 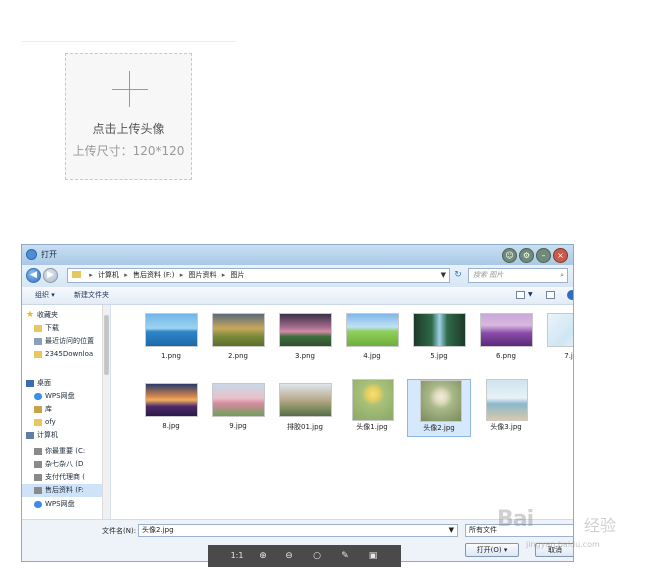 What do you see at coordinates (66, 315) in the screenshot?
I see `sidebar-item: ★ 收藏夹` at bounding box center [66, 315].